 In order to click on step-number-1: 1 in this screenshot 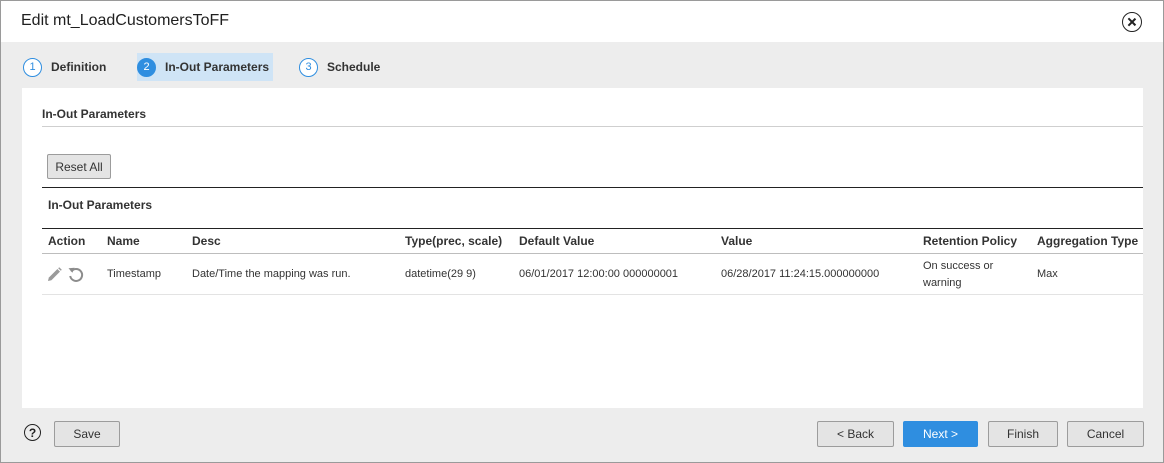, I will do `click(32, 67)`.